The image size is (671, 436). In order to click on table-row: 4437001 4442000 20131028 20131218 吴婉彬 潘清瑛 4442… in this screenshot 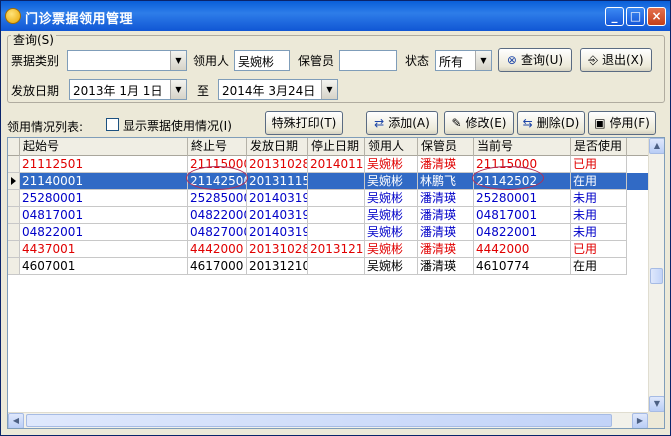, I will do `click(328, 249)`.